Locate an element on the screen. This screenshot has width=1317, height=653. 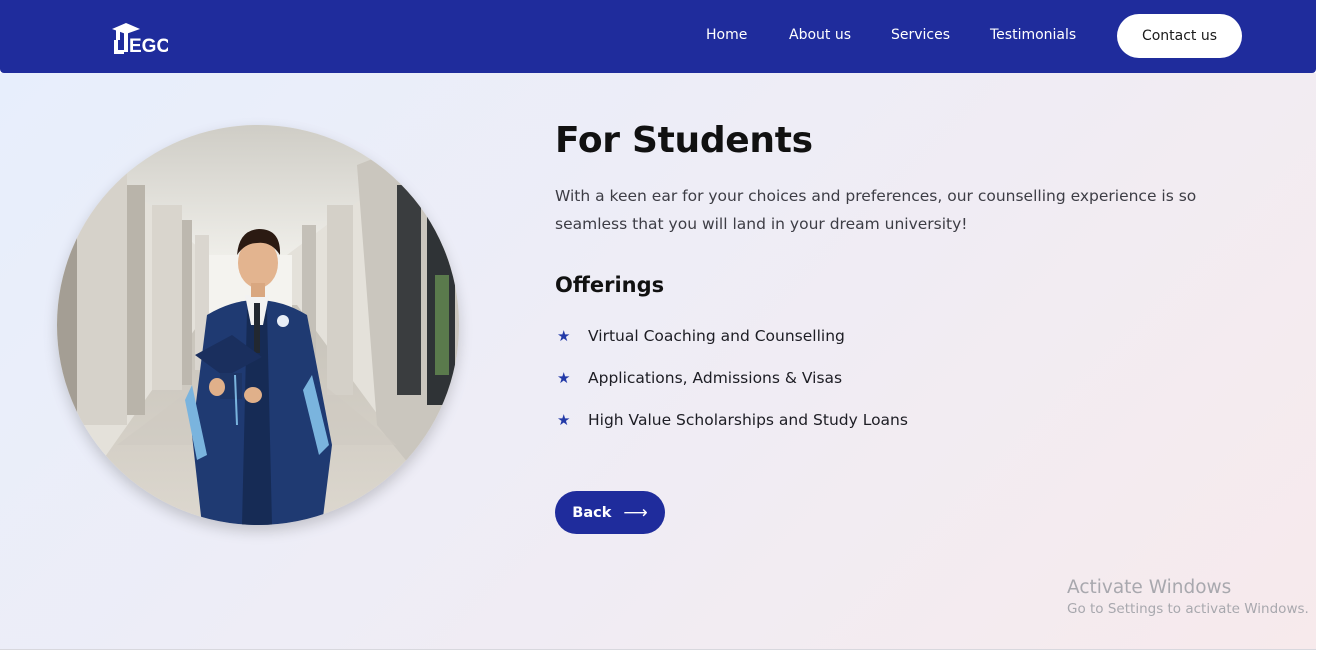
nav-testimonials: Testimonials is located at coordinates (1033, 35).